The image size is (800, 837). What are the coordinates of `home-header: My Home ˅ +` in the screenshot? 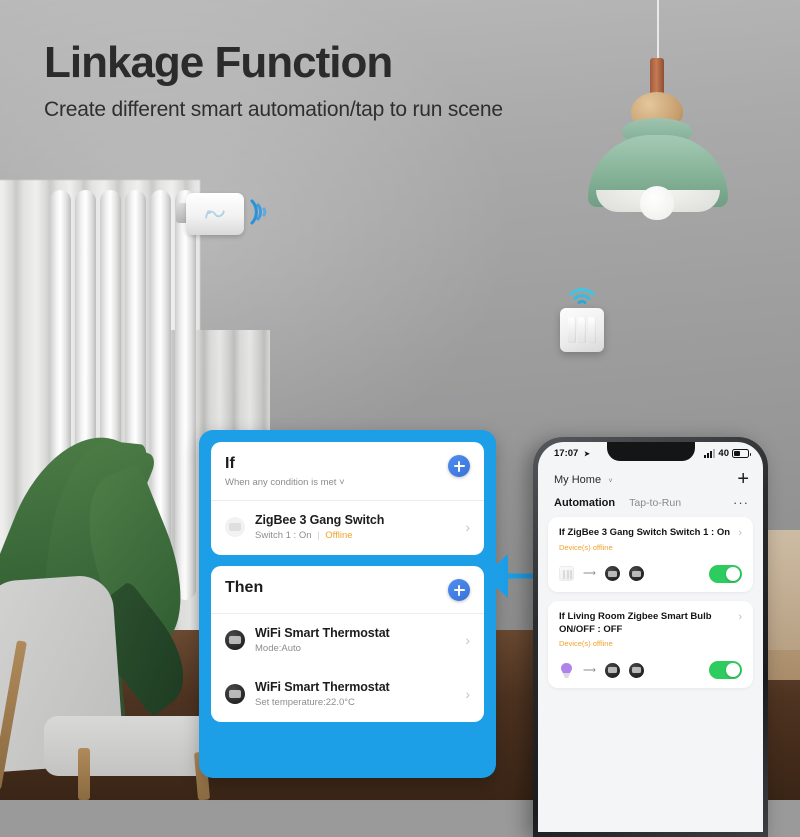 It's located at (650, 477).